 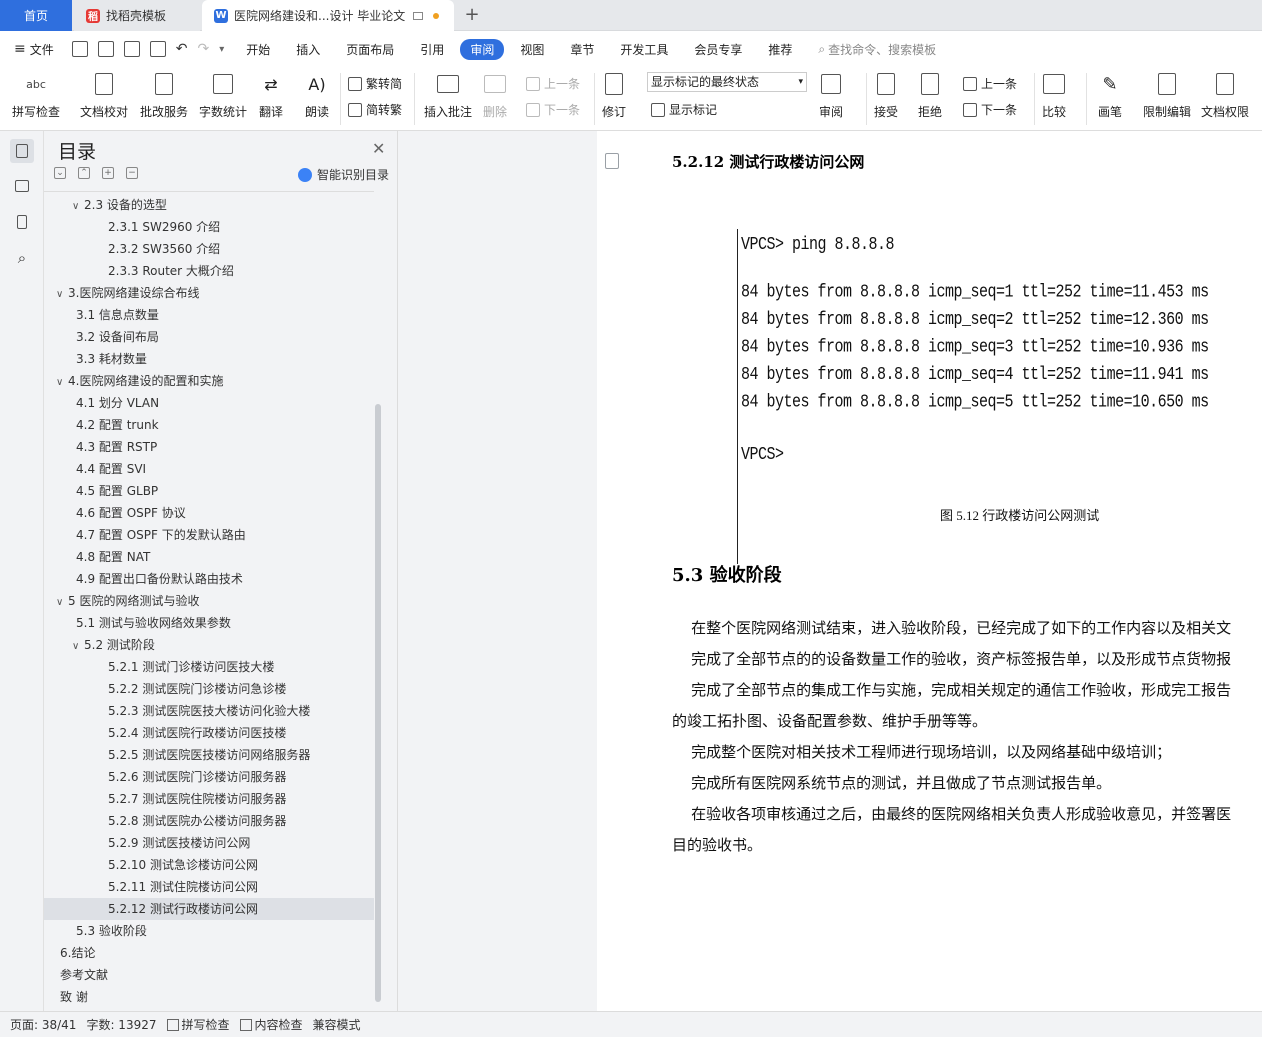 I want to click on smart-toc-button: 智能识别目录, so click(x=343, y=174).